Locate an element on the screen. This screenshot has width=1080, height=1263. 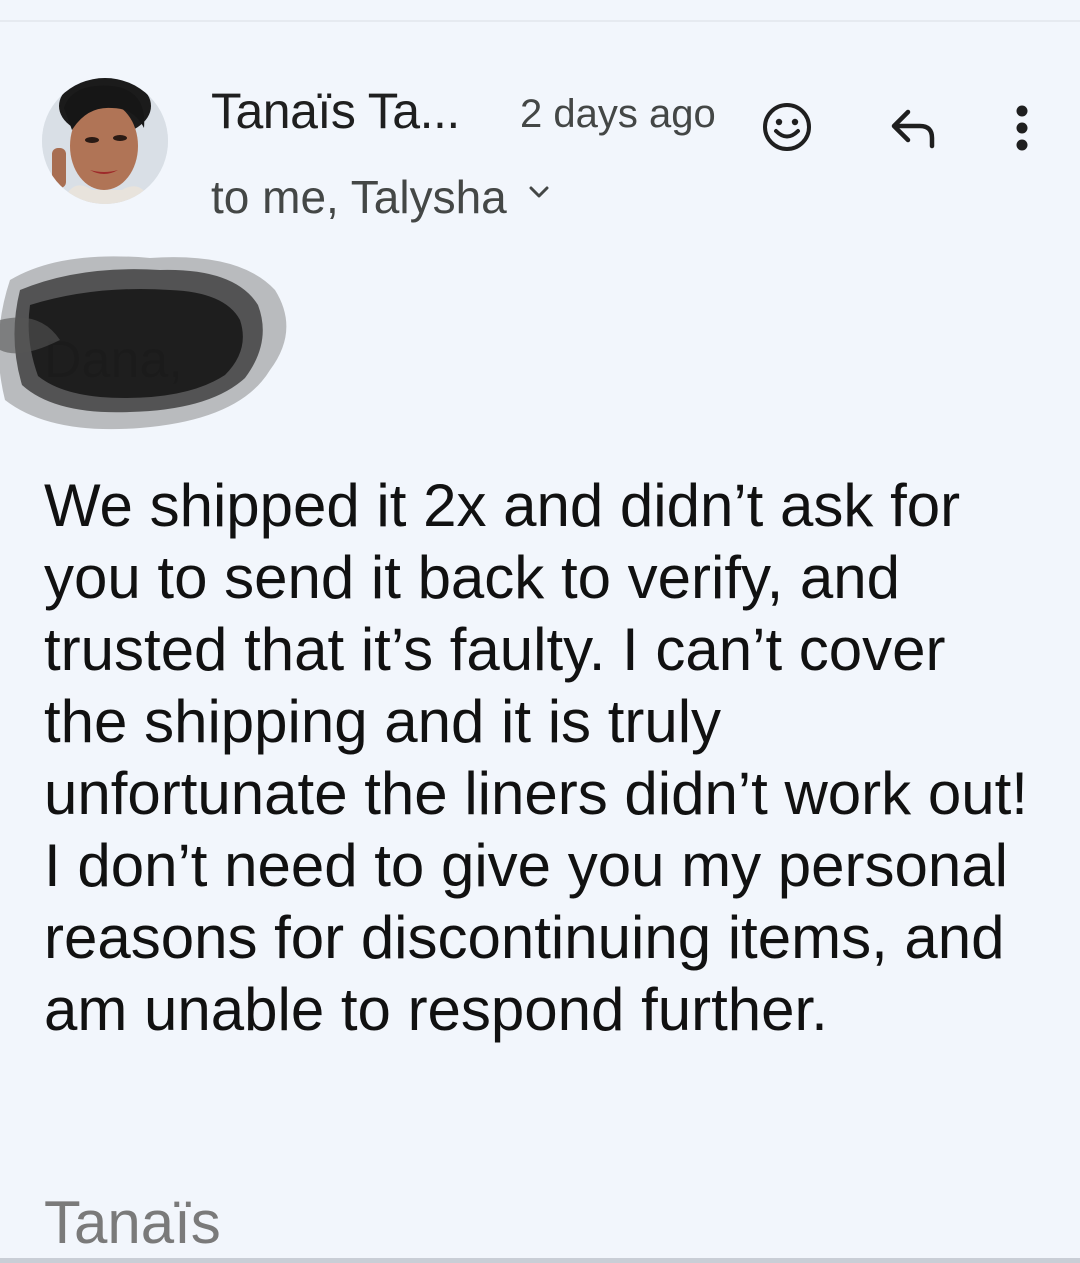
reply-button is located at coordinates (914, 128).